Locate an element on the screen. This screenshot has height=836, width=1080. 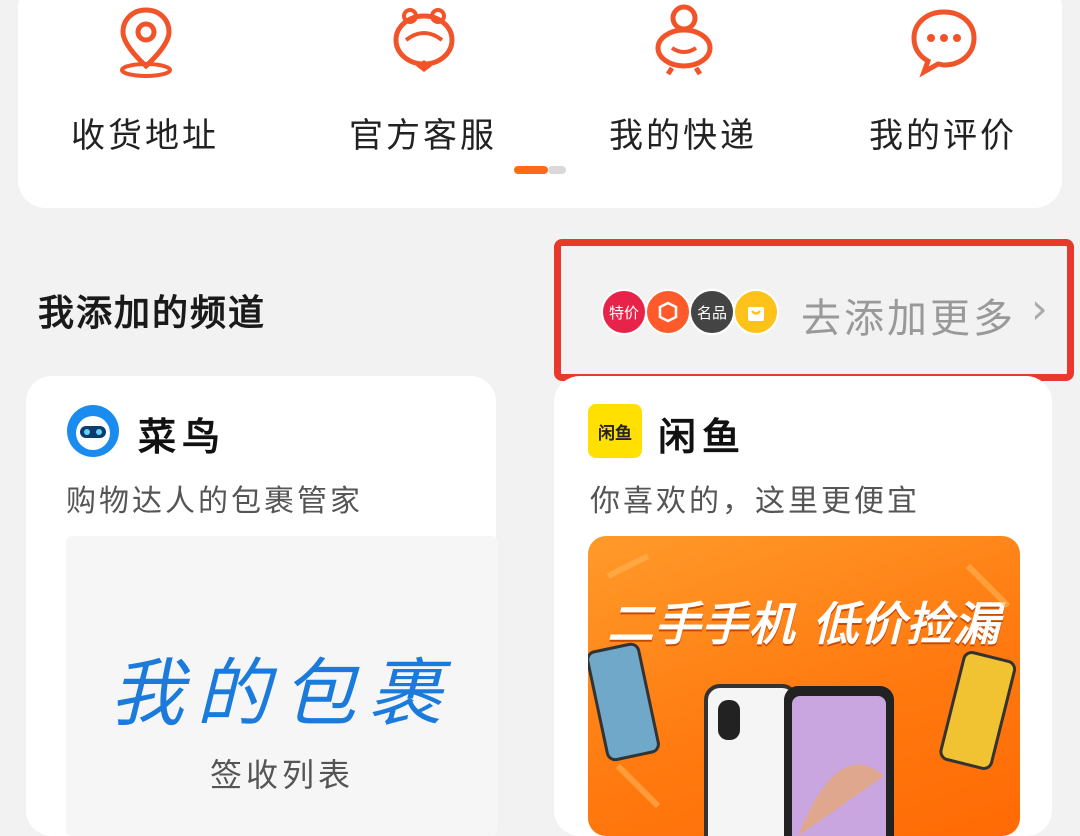
add-more-channels-button: 特价 名品 去添加更多 › is located at coordinates (814, 310).